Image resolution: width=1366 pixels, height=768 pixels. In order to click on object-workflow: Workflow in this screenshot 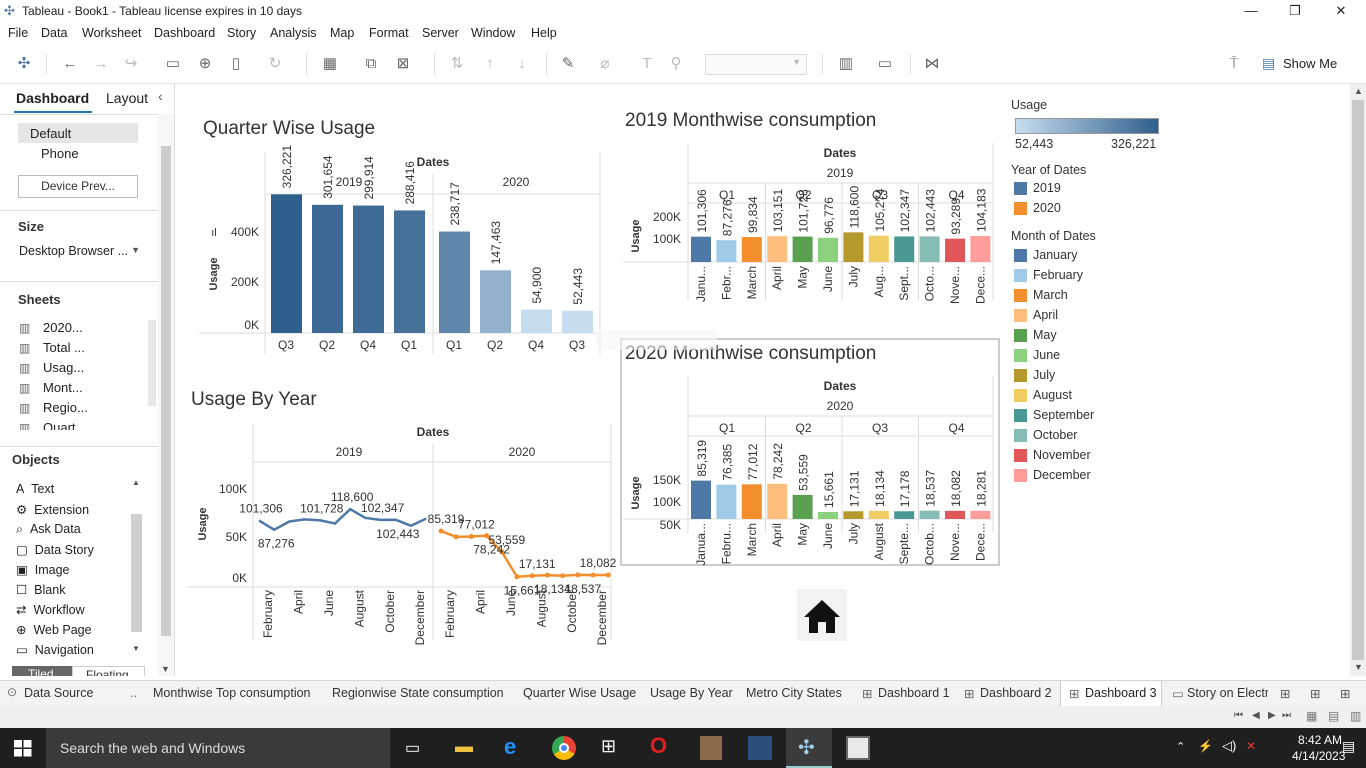, I will do `click(58, 610)`.